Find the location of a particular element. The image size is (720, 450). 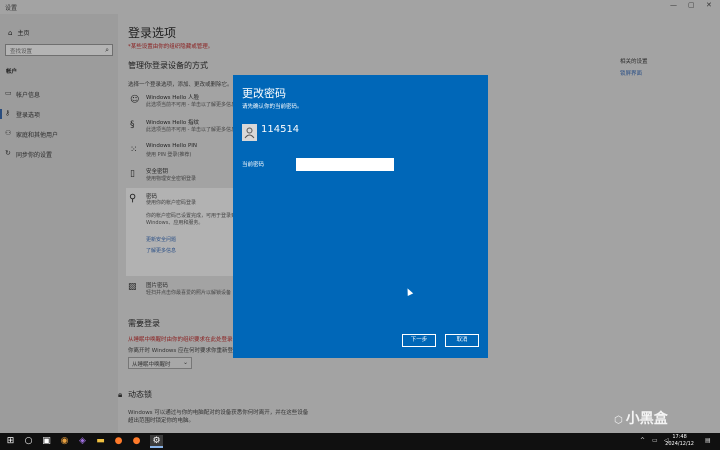

chevron-down-icon: ⌄ is located at coordinates (185, 362).